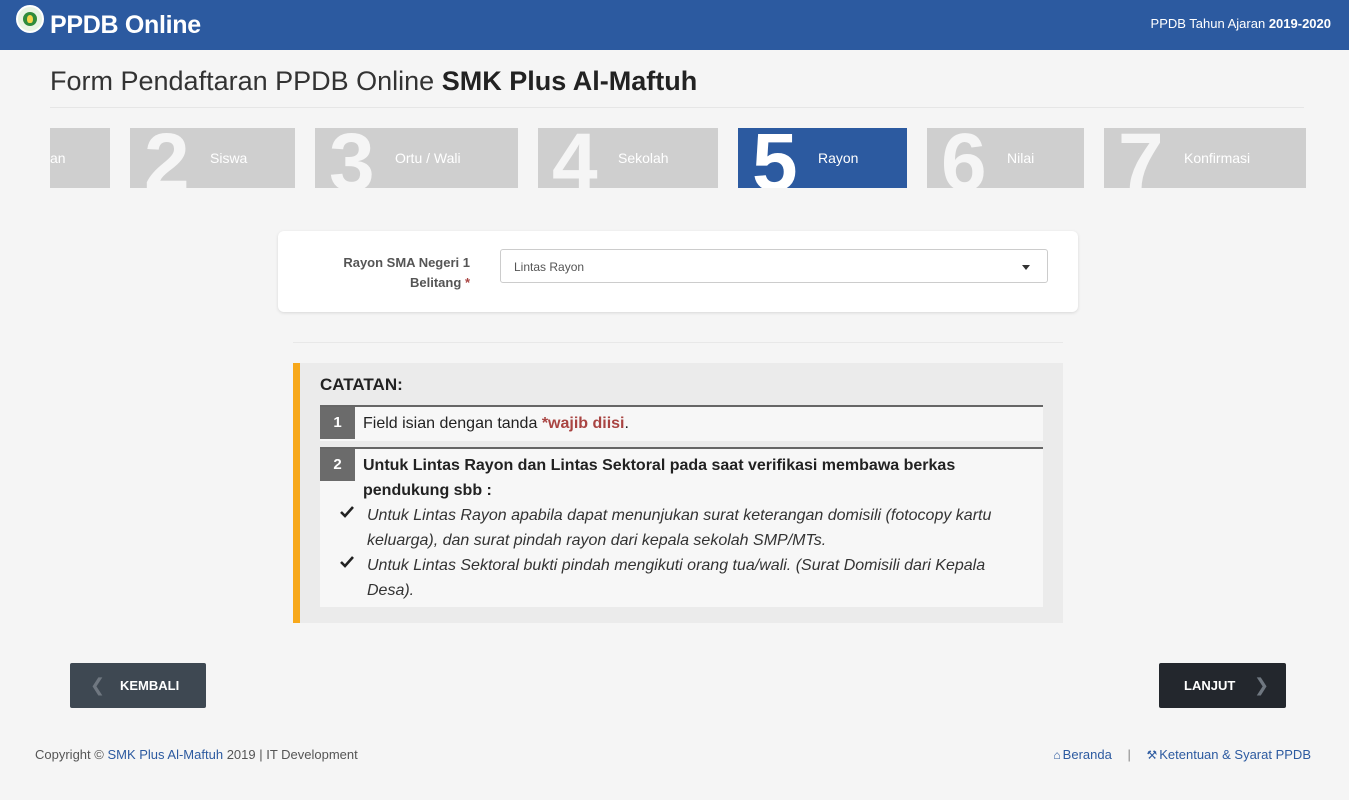 The width and height of the screenshot is (1349, 800). Describe the element at coordinates (1026, 267) in the screenshot. I see `caret-down-icon` at that location.